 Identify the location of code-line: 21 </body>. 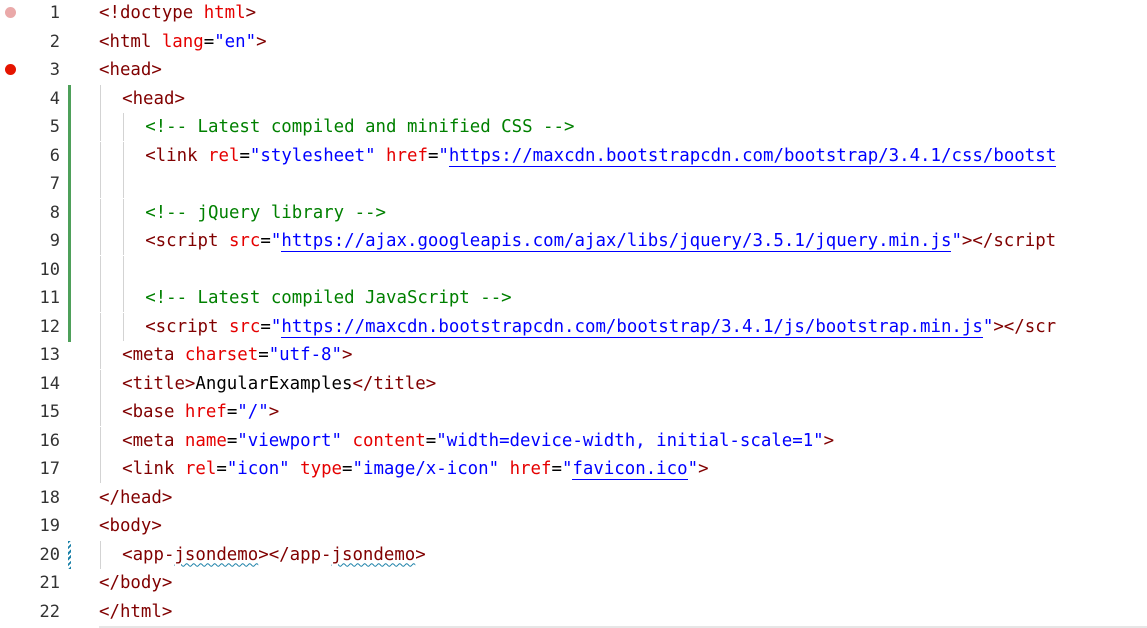
(573, 583).